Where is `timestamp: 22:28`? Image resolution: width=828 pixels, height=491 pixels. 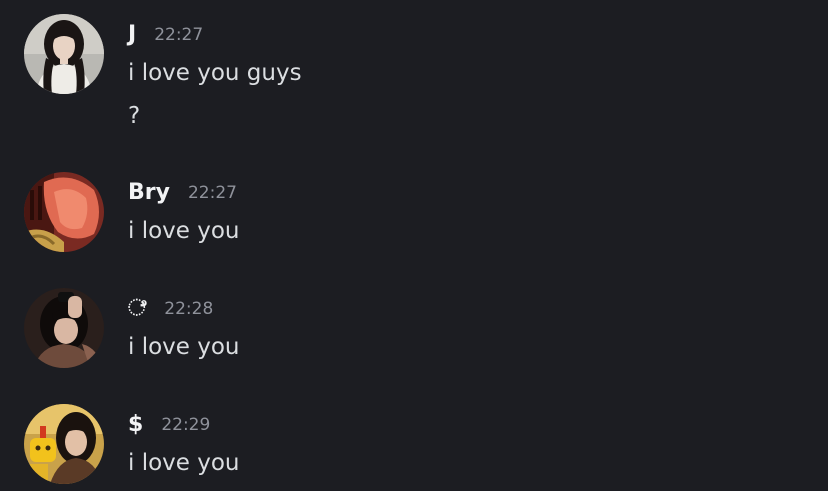
timestamp: 22:28 is located at coordinates (188, 309).